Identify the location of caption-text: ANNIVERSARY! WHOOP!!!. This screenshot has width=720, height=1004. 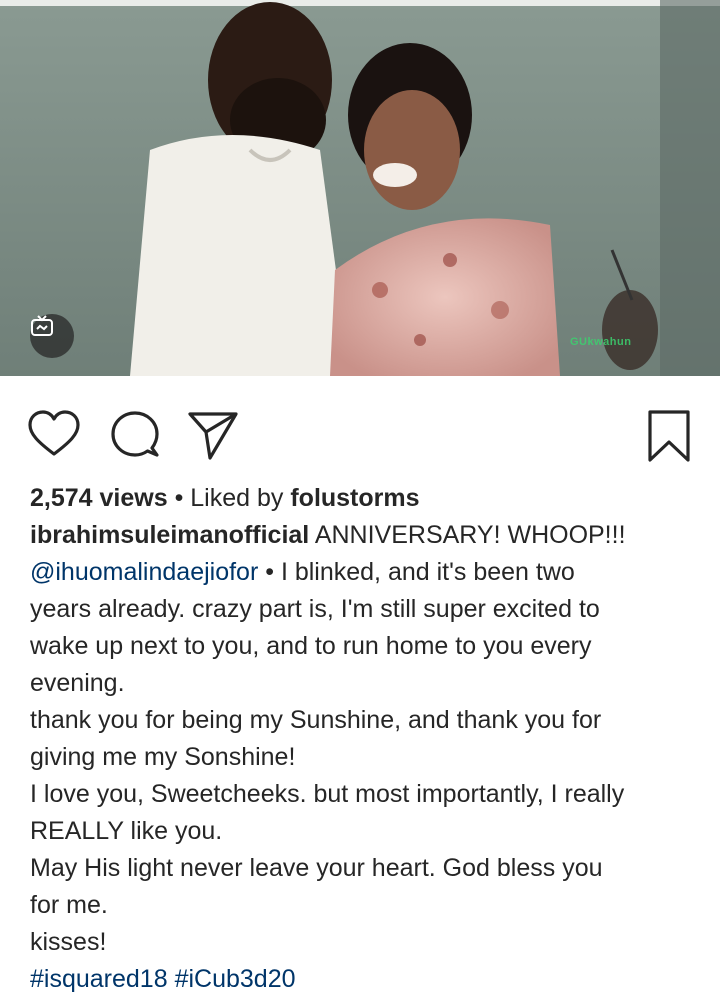
(467, 535).